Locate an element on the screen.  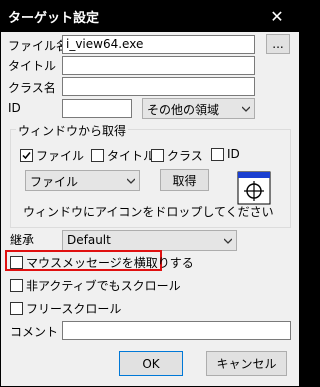
inactive-scroll-checkbox: 非アクティブでもスクロール is located at coordinates (95, 285).